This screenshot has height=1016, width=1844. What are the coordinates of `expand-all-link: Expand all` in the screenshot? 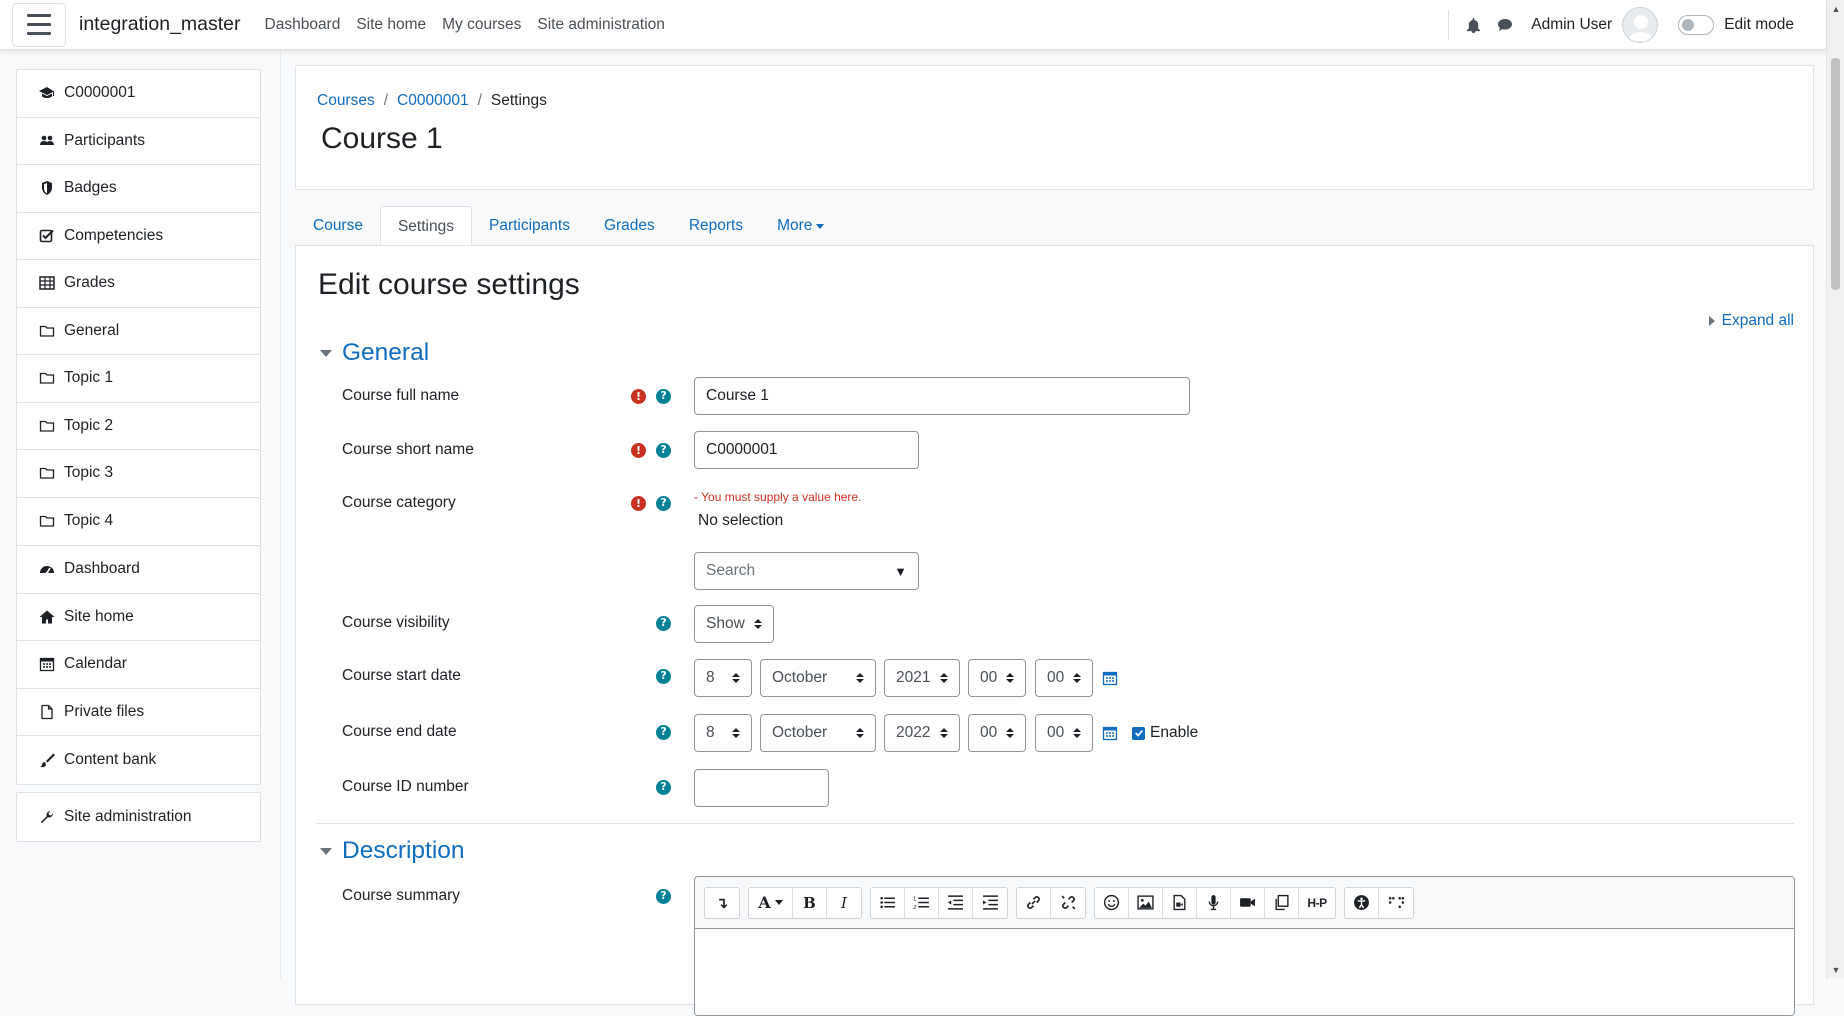 It's located at (1751, 321).